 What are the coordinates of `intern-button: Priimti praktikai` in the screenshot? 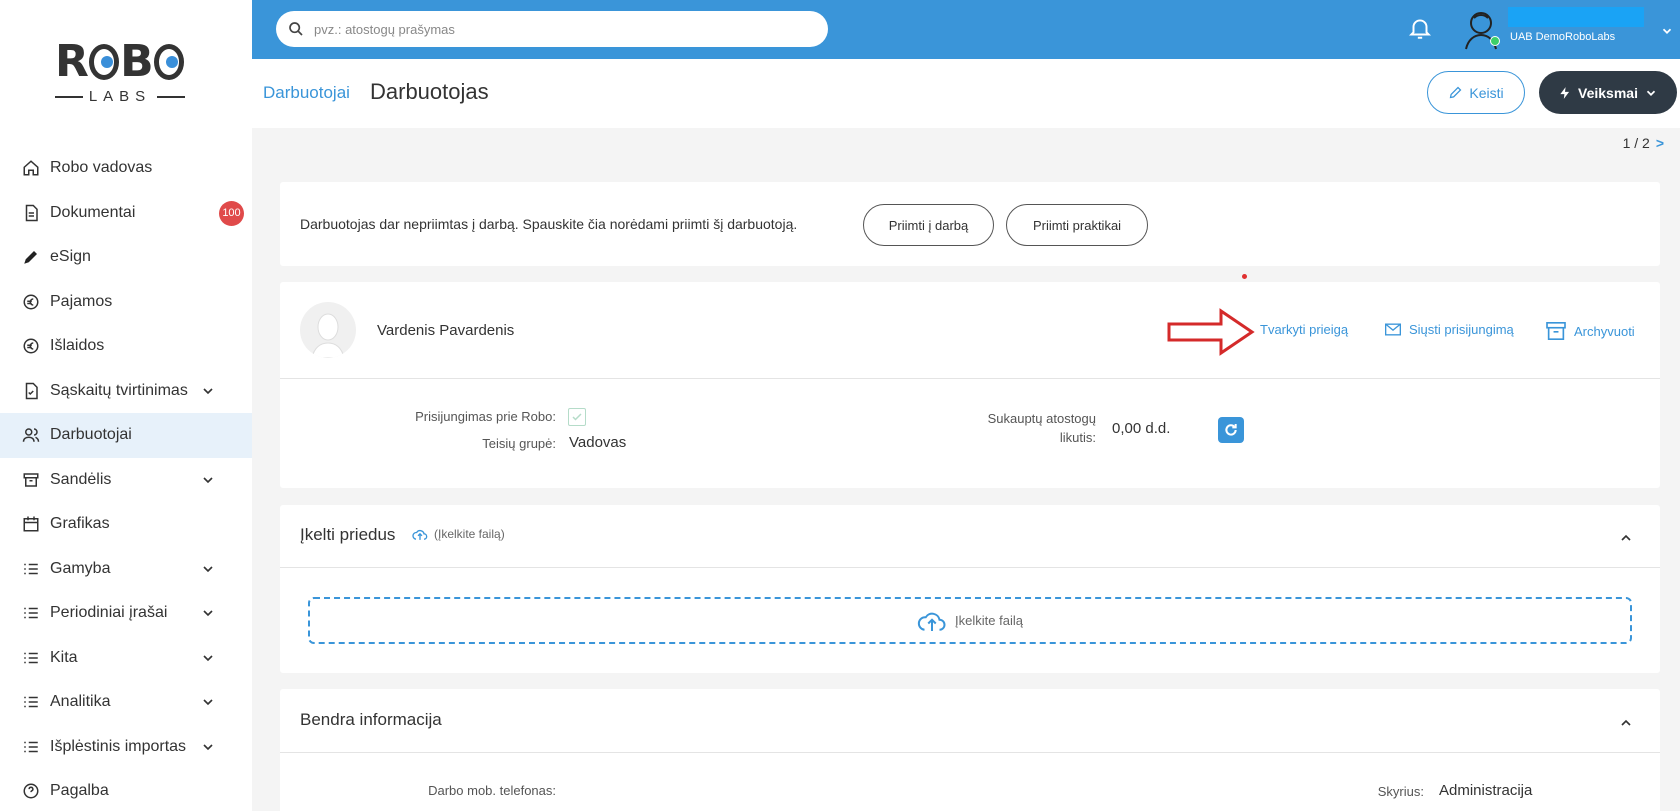 It's located at (1077, 225).